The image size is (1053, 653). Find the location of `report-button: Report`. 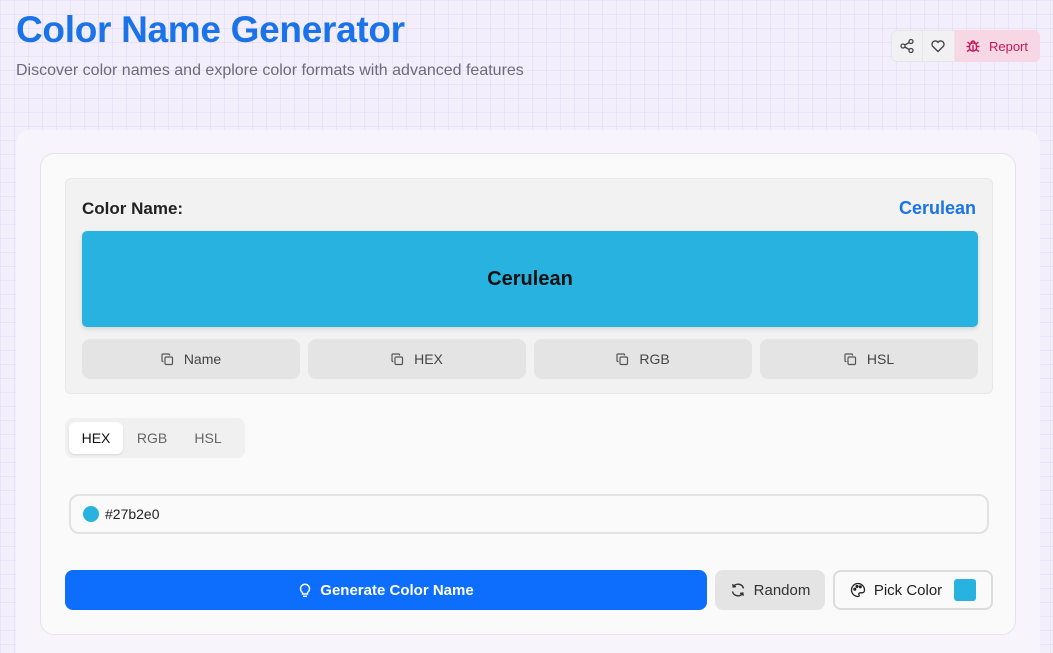

report-button: Report is located at coordinates (997, 46).